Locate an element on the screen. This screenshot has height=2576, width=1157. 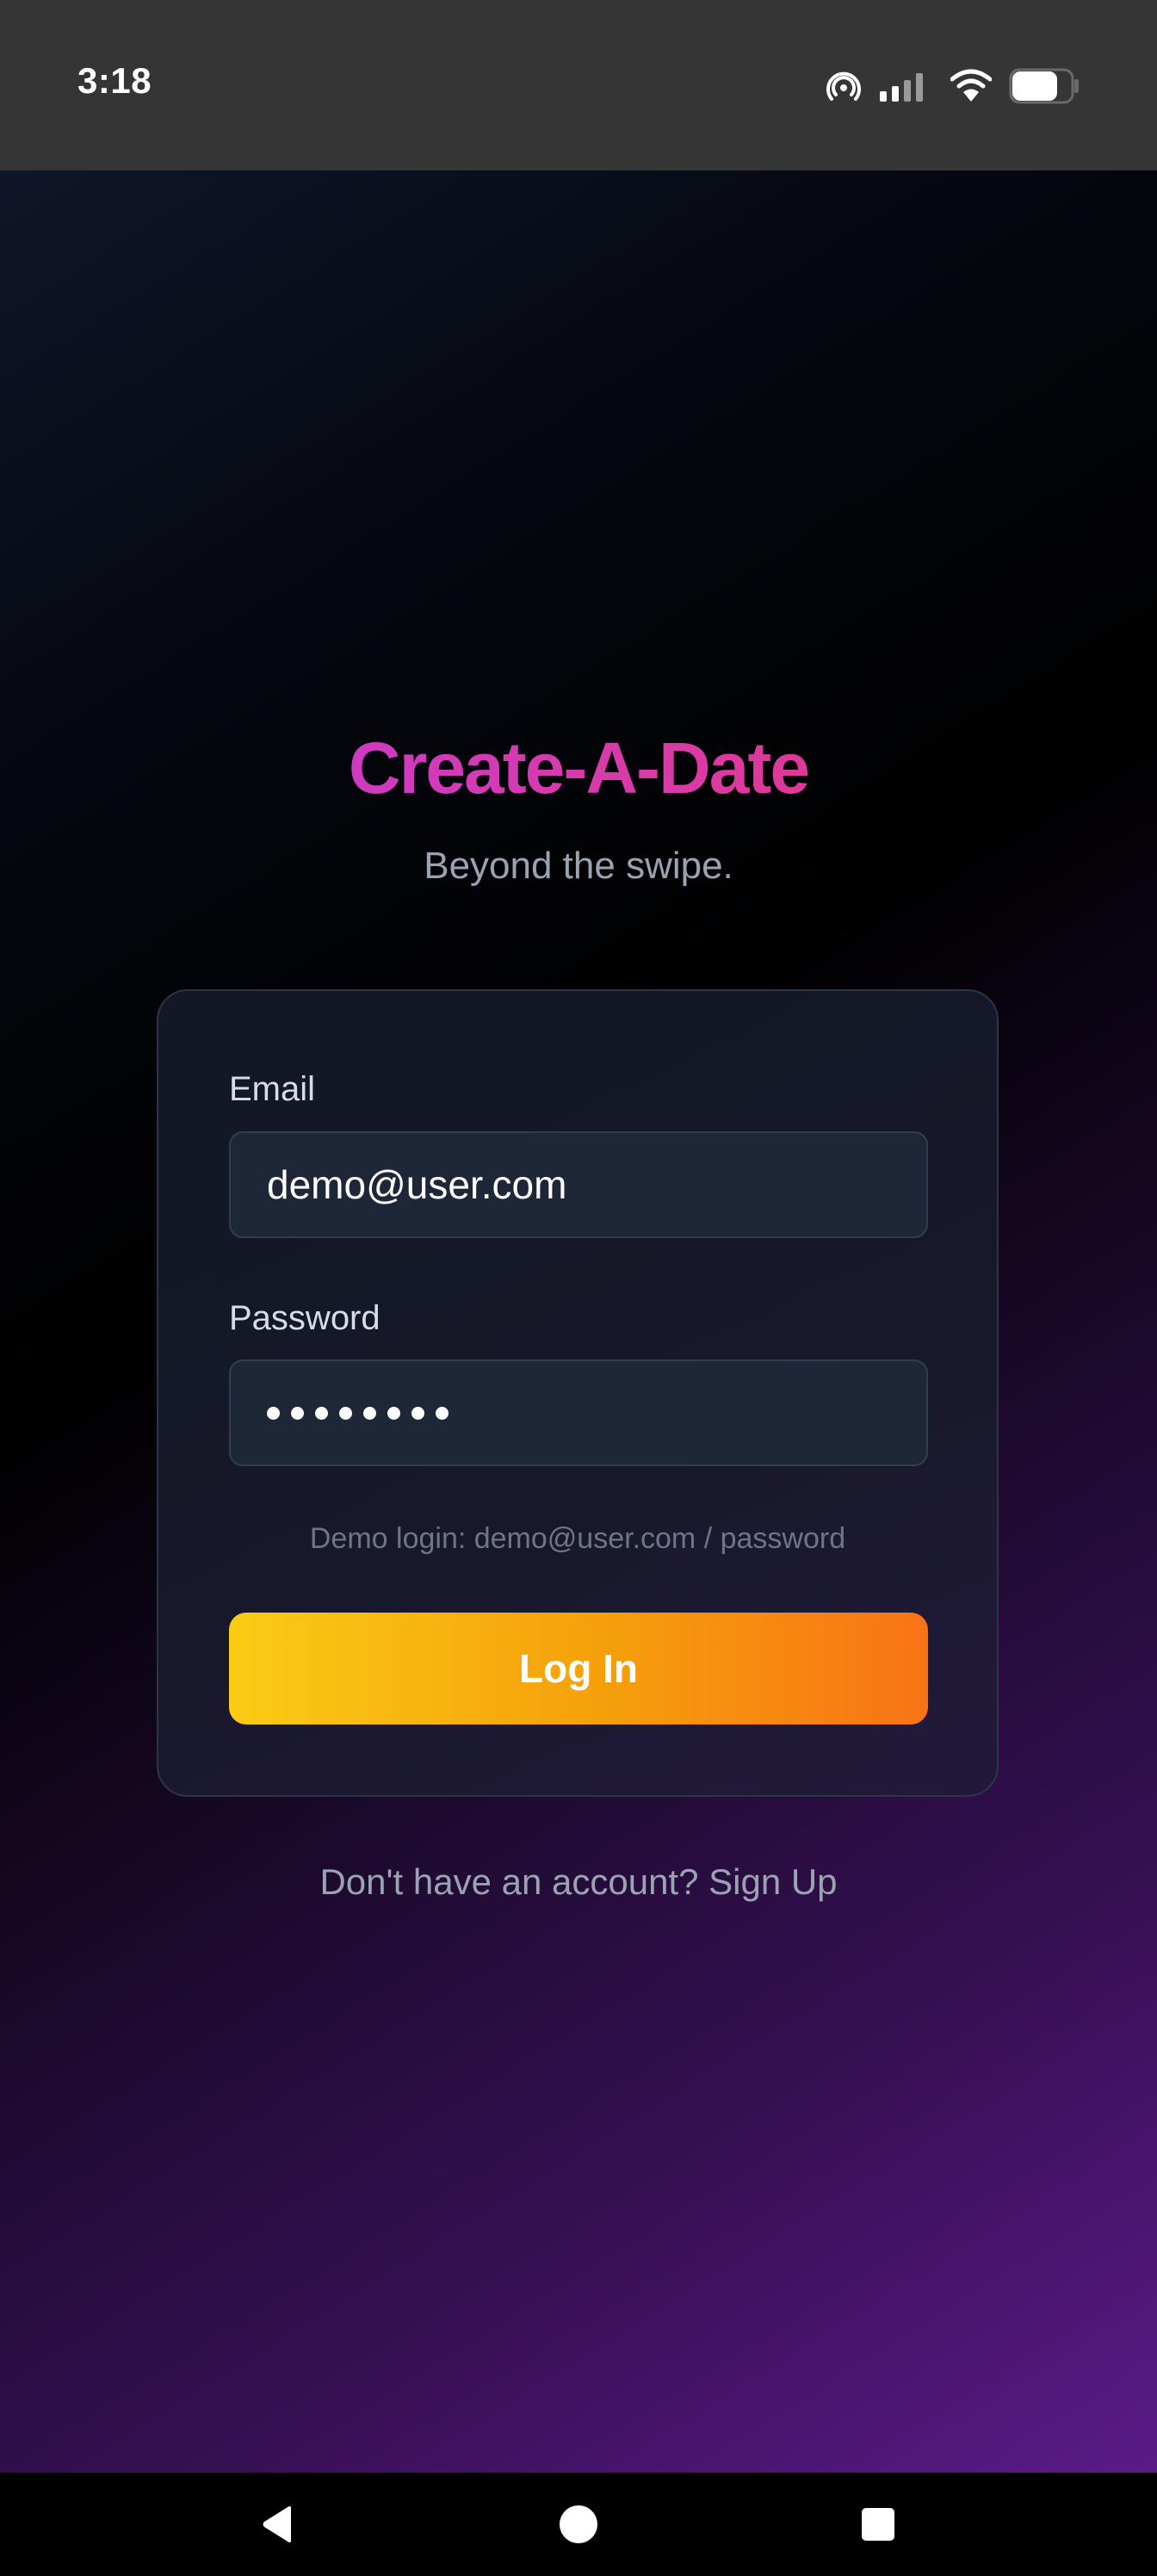
email-label: Email is located at coordinates (273, 1089).